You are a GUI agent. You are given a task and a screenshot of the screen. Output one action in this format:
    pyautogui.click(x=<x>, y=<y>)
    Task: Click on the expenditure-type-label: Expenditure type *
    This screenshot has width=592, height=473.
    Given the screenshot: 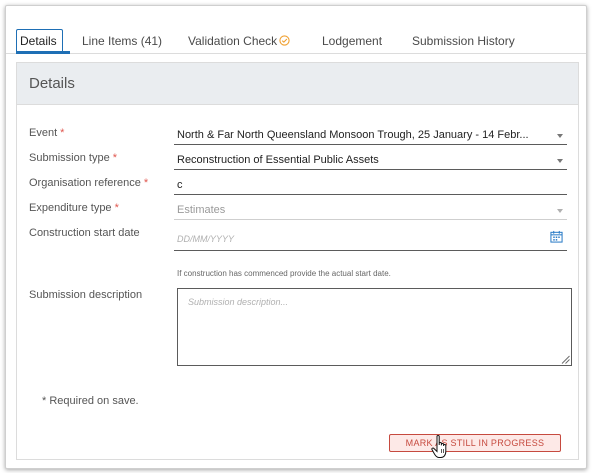 What is the action you would take?
    pyautogui.click(x=74, y=208)
    